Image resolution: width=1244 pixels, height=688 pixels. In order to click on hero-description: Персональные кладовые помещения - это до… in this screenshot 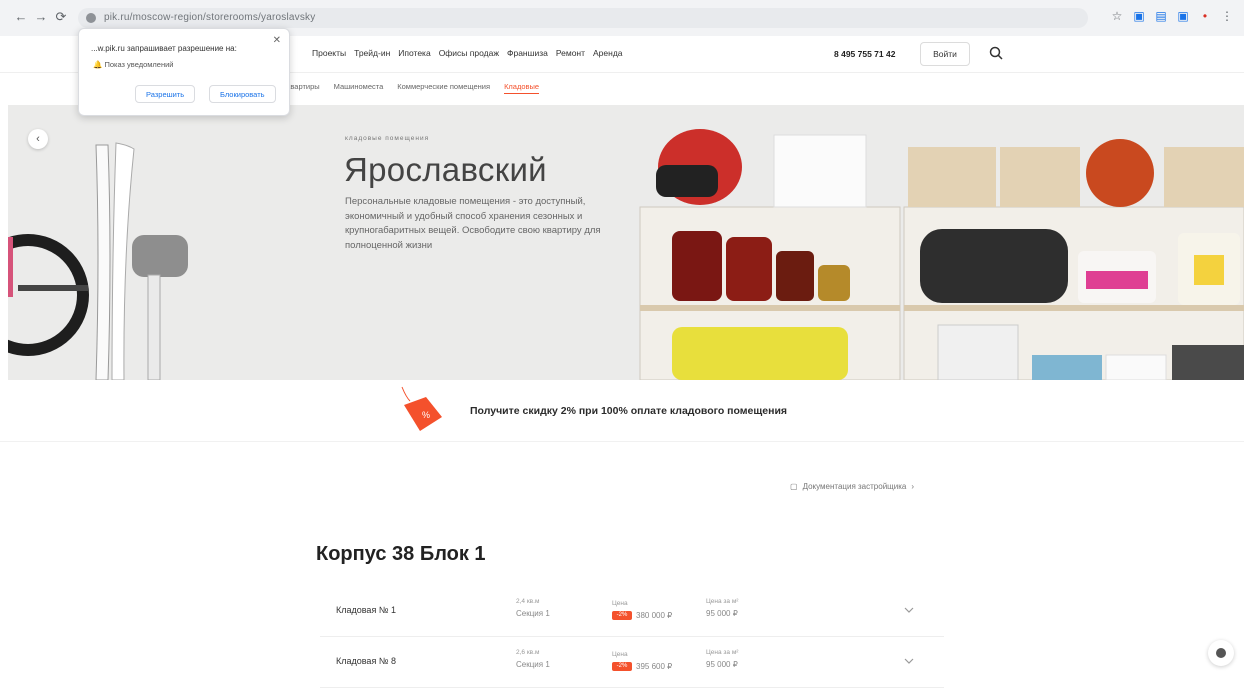, I will do `click(473, 223)`.